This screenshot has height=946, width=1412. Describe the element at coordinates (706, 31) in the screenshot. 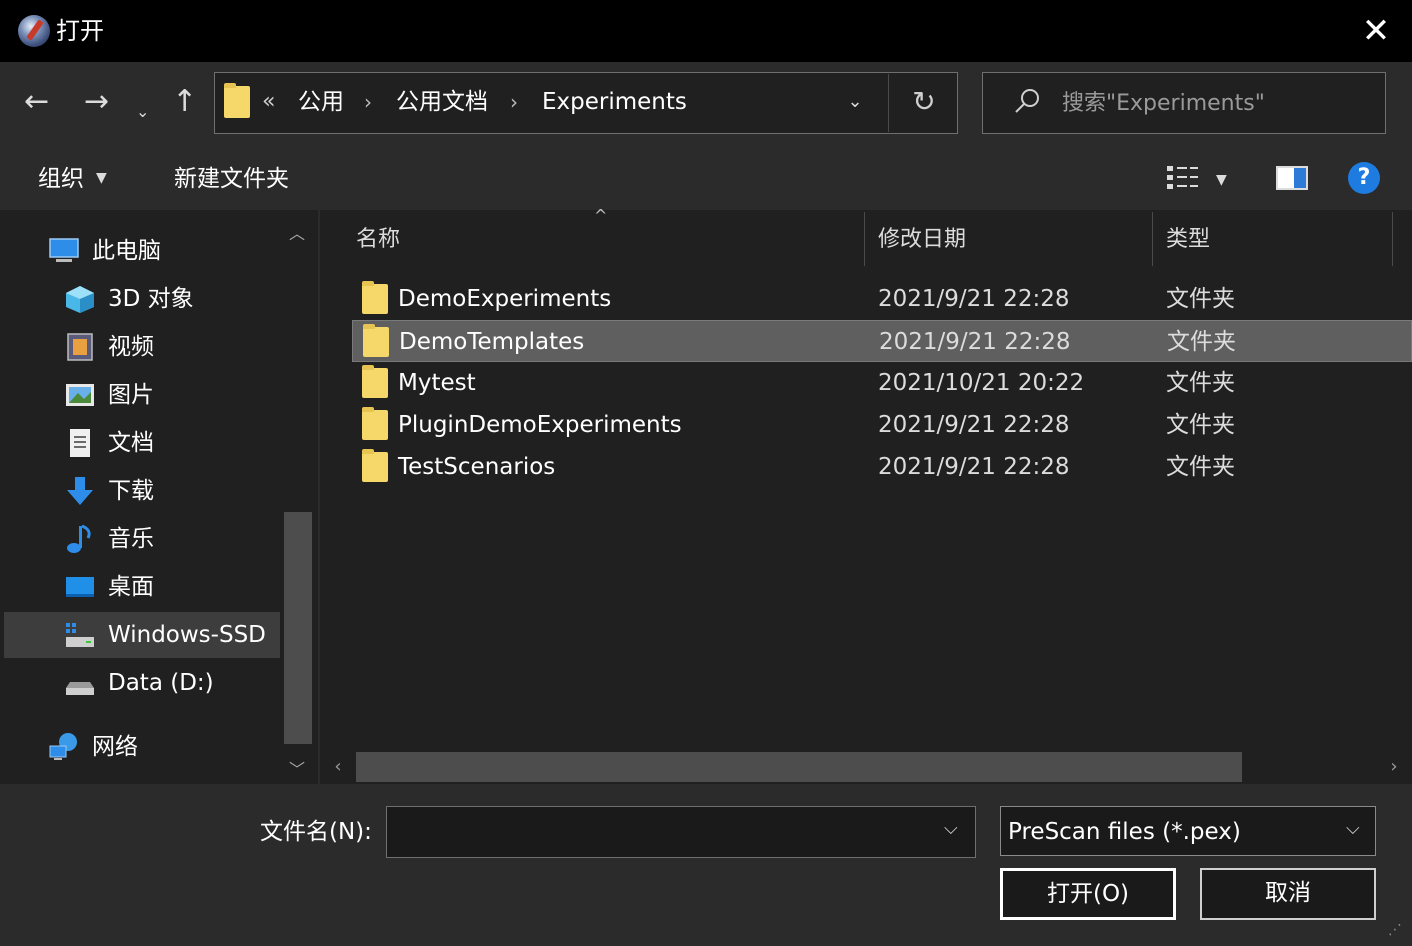

I see `title-bar` at that location.